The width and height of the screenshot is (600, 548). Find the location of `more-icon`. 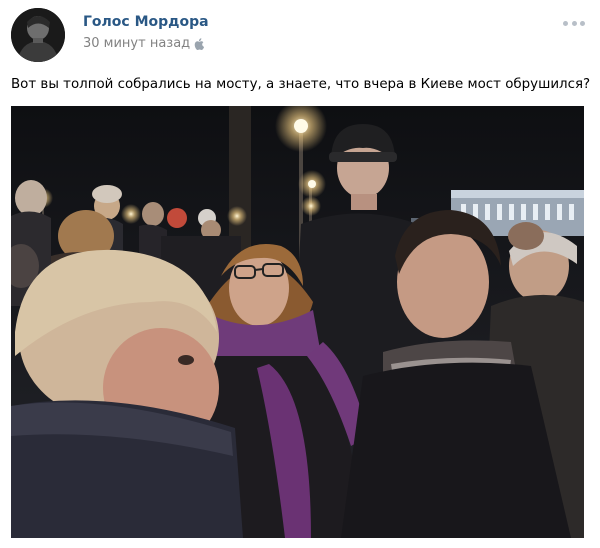

more-icon is located at coordinates (574, 23).